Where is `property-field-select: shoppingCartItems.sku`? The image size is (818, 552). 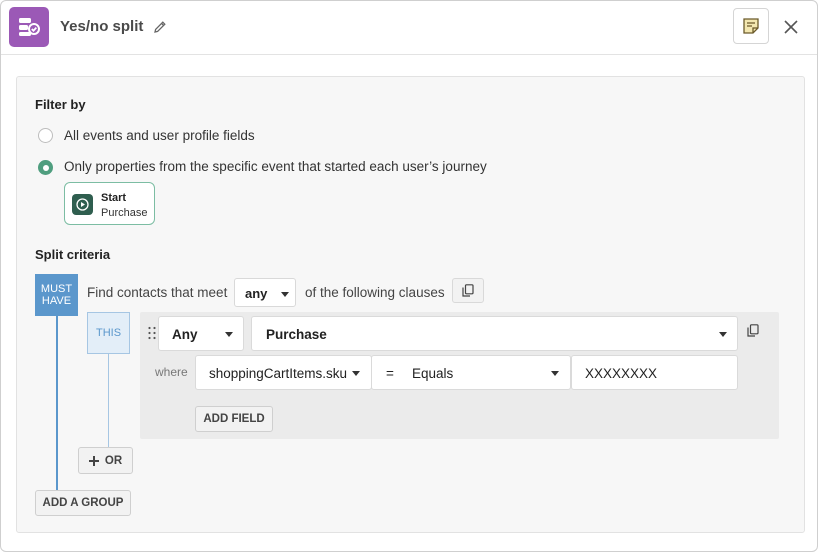 property-field-select: shoppingCartItems.sku is located at coordinates (283, 372).